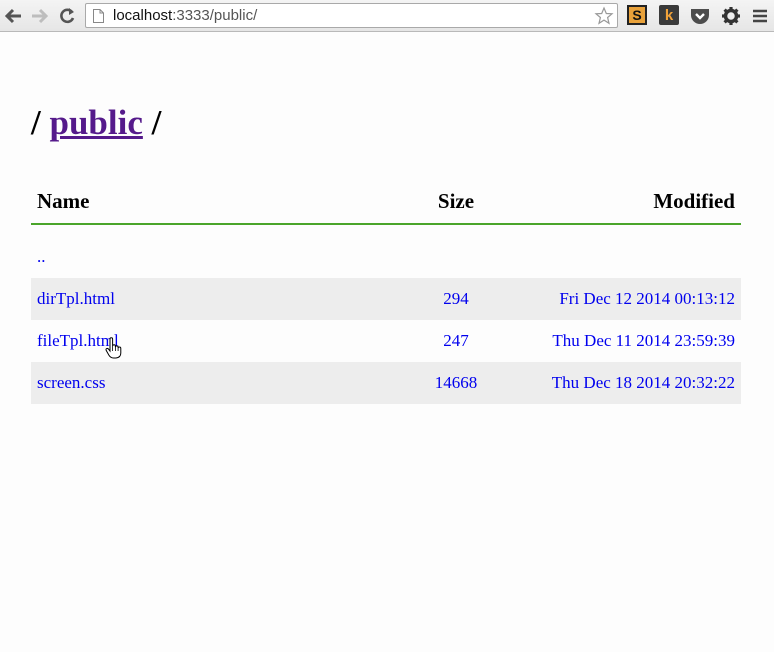 This screenshot has height=652, width=774. Describe the element at coordinates (215, 15) in the screenshot. I see `url-path: :3333/public/` at that location.